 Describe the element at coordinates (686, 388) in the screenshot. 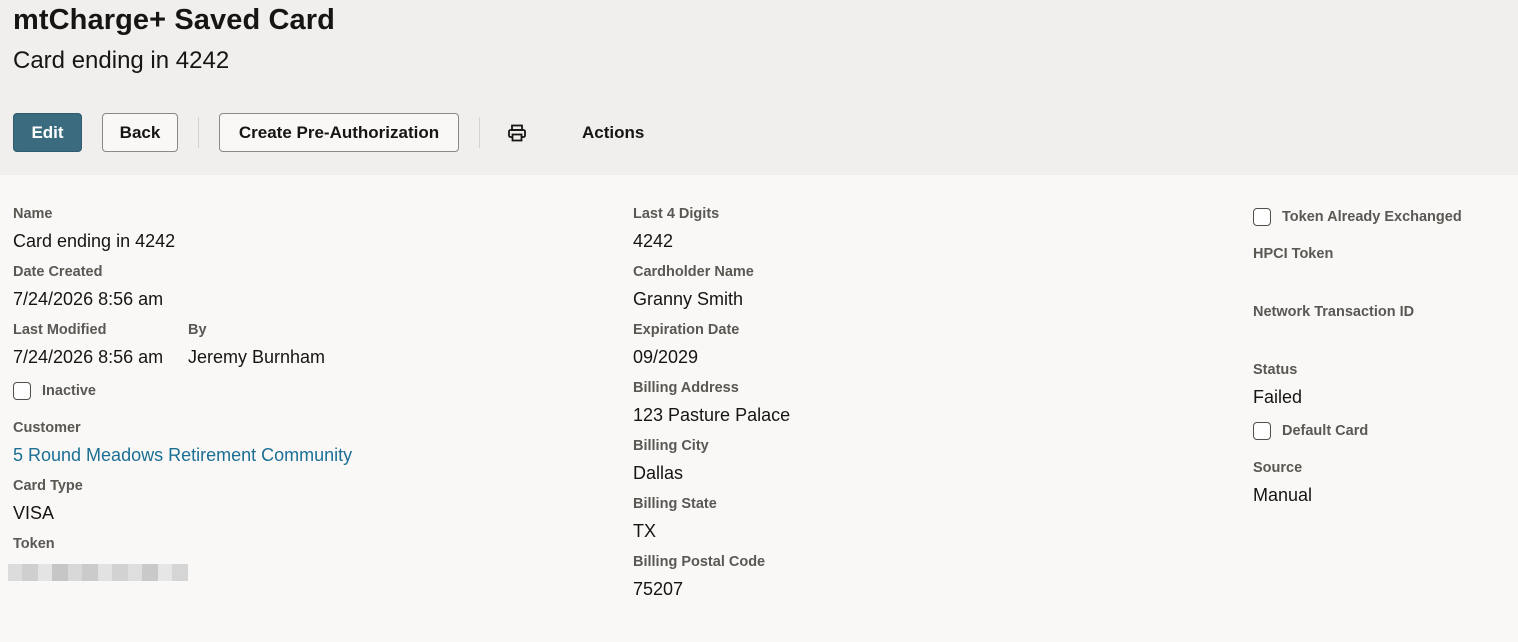

I see `billing-address-label: Billing Address` at that location.